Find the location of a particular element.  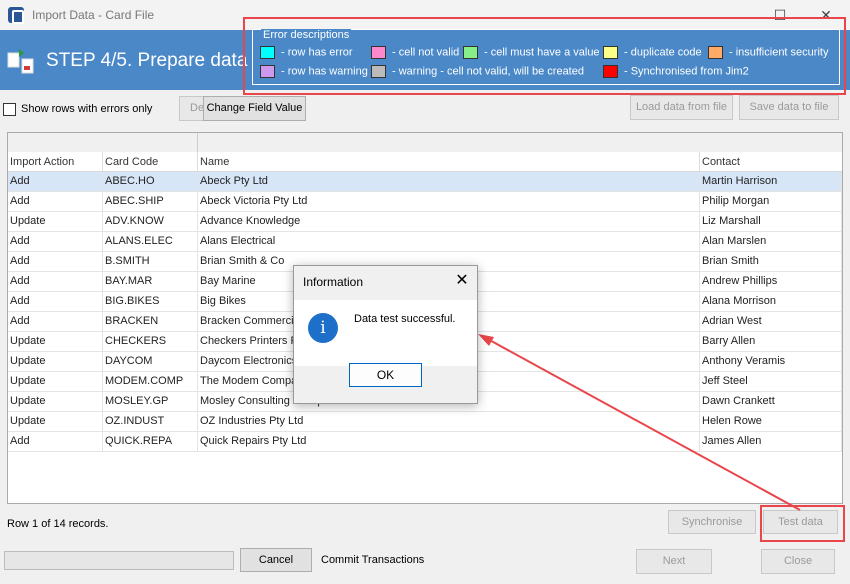

close-button: Close is located at coordinates (798, 561).